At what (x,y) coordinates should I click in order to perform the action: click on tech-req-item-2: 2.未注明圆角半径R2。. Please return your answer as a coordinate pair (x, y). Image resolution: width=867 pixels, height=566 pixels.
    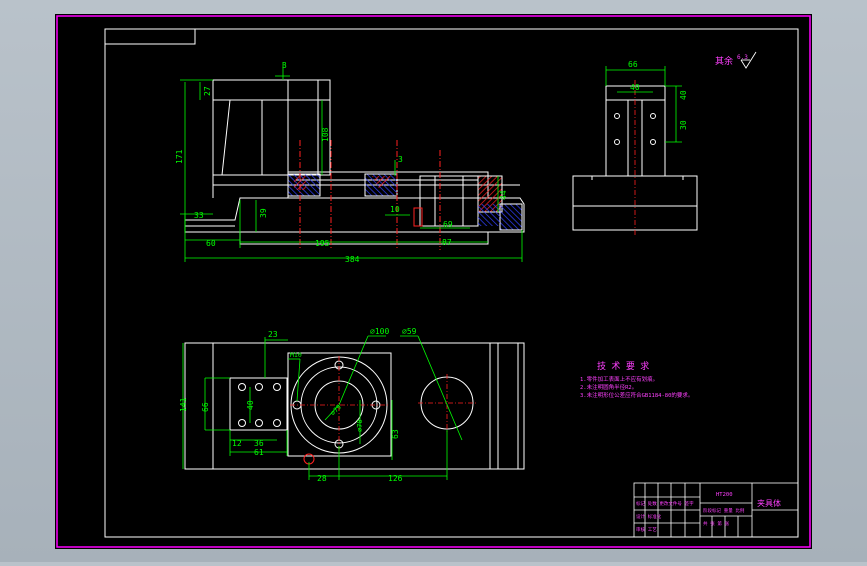
    Looking at the image, I should click on (608, 387).